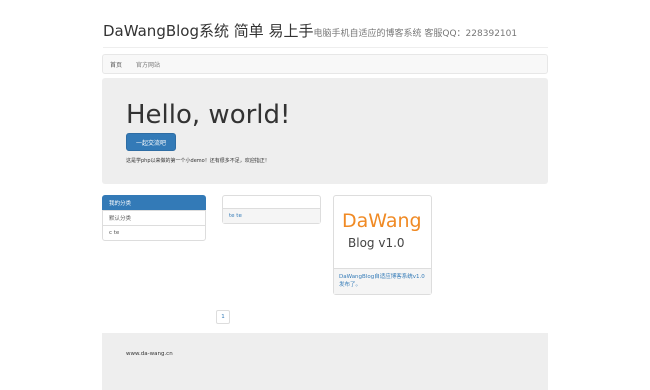 The image size is (650, 390). What do you see at coordinates (325, 47) in the screenshot?
I see `header-divider` at bounding box center [325, 47].